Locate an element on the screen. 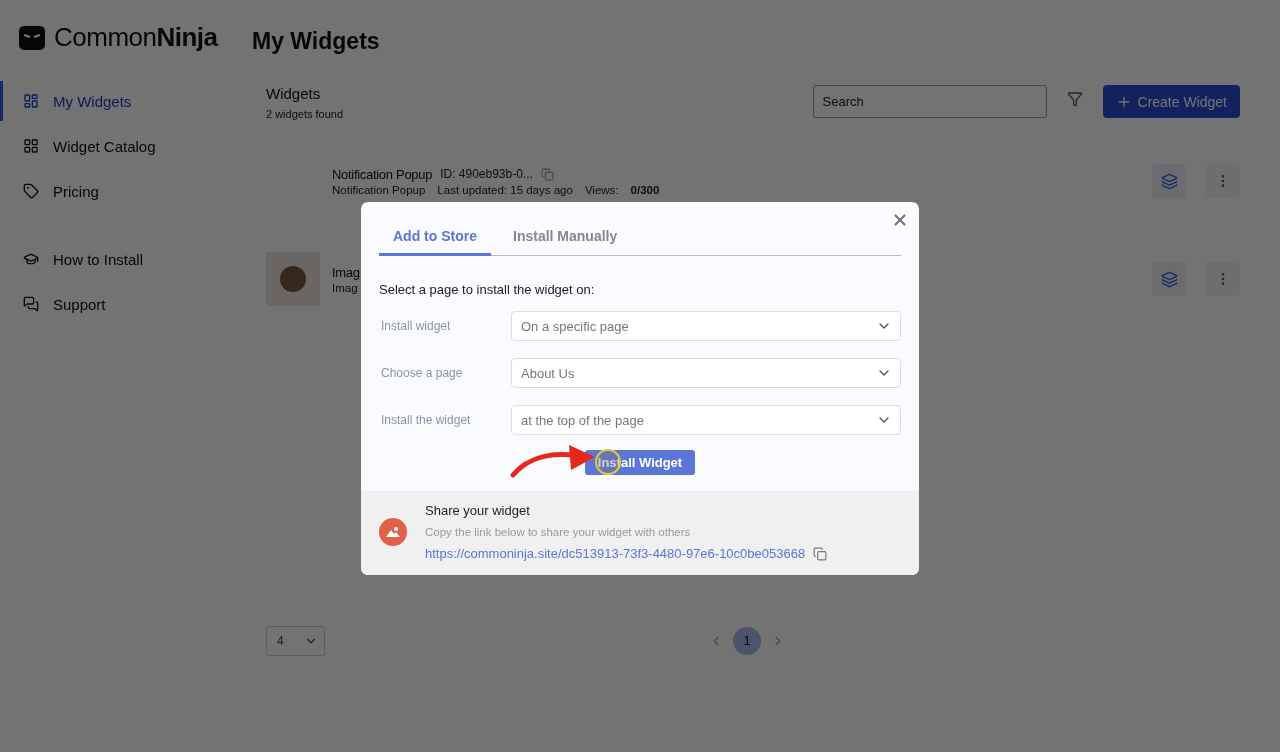 This screenshot has height=752, width=1280. sidebar-item: My Widgets is located at coordinates (115, 101).